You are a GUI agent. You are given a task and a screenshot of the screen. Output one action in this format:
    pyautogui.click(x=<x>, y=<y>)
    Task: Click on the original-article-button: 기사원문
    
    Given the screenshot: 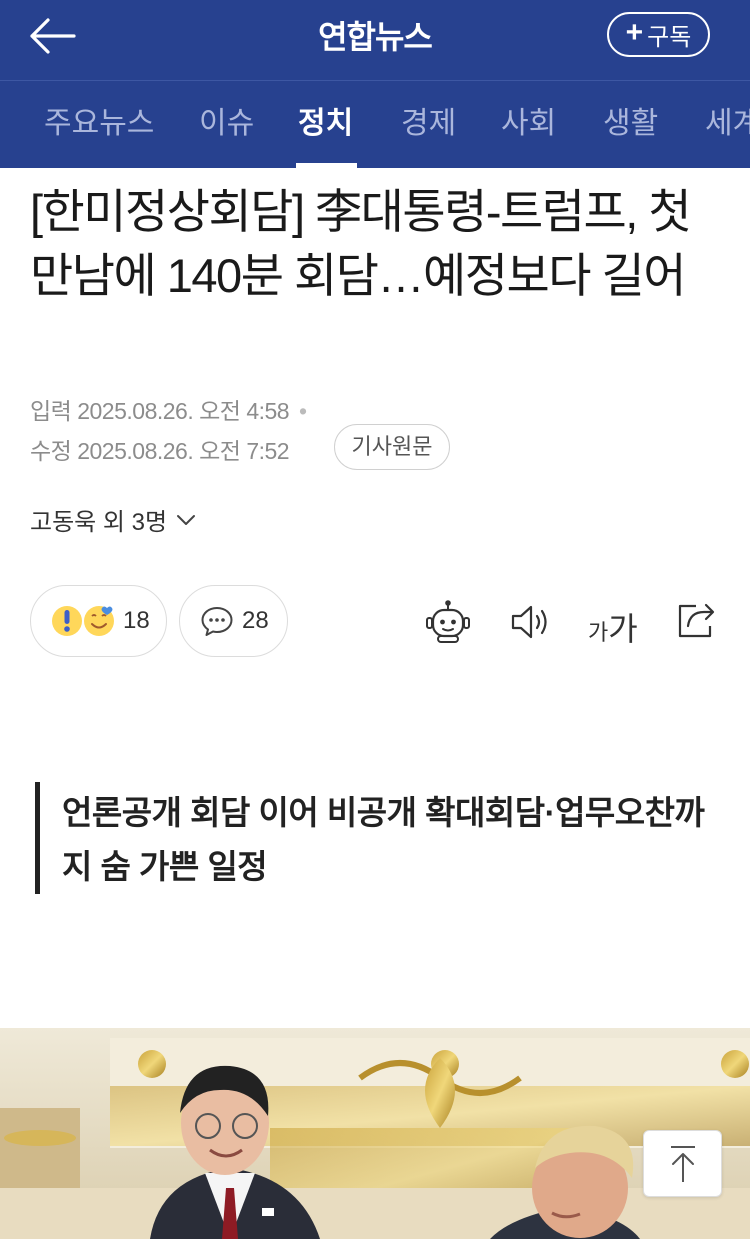 What is the action you would take?
    pyautogui.click(x=392, y=447)
    